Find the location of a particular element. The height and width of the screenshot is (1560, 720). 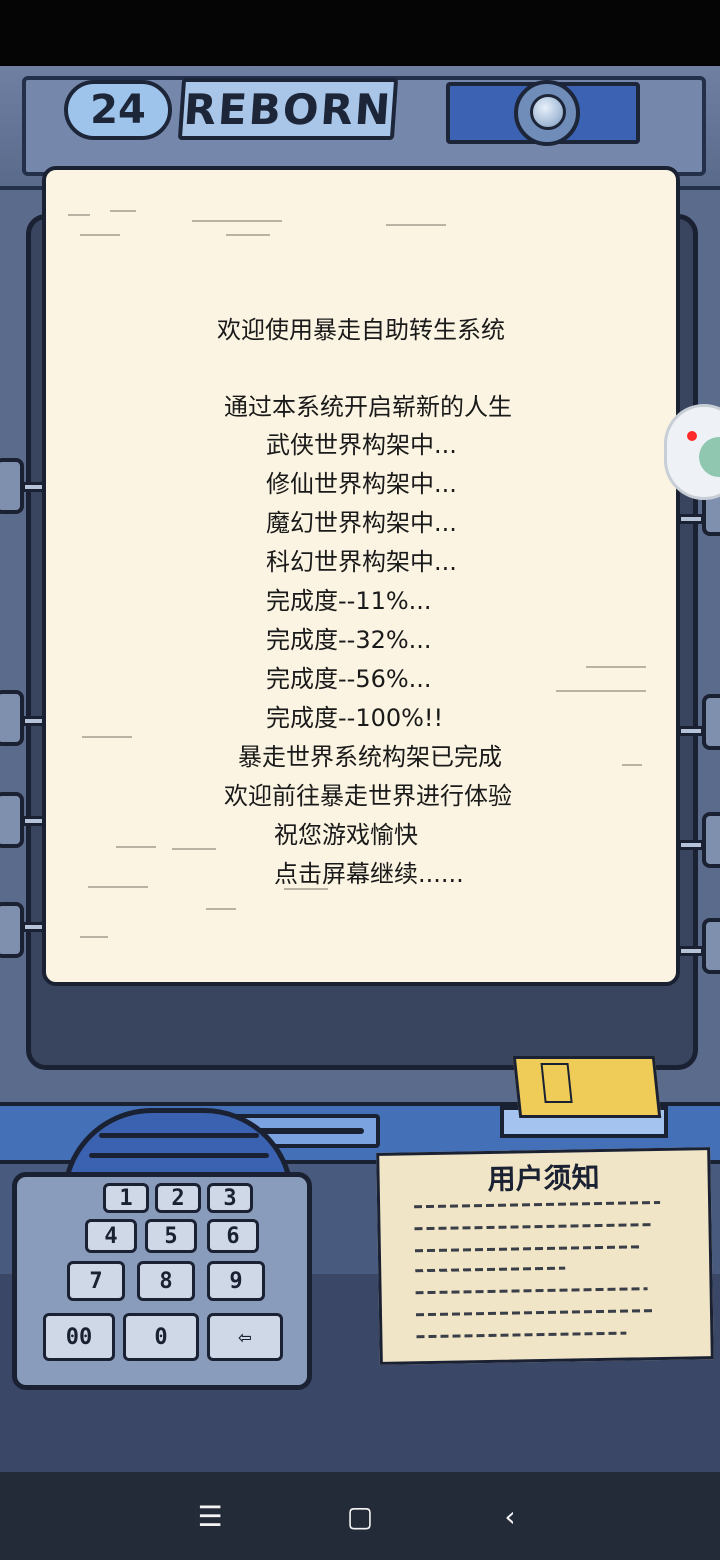

status-bar is located at coordinates (360, 33).